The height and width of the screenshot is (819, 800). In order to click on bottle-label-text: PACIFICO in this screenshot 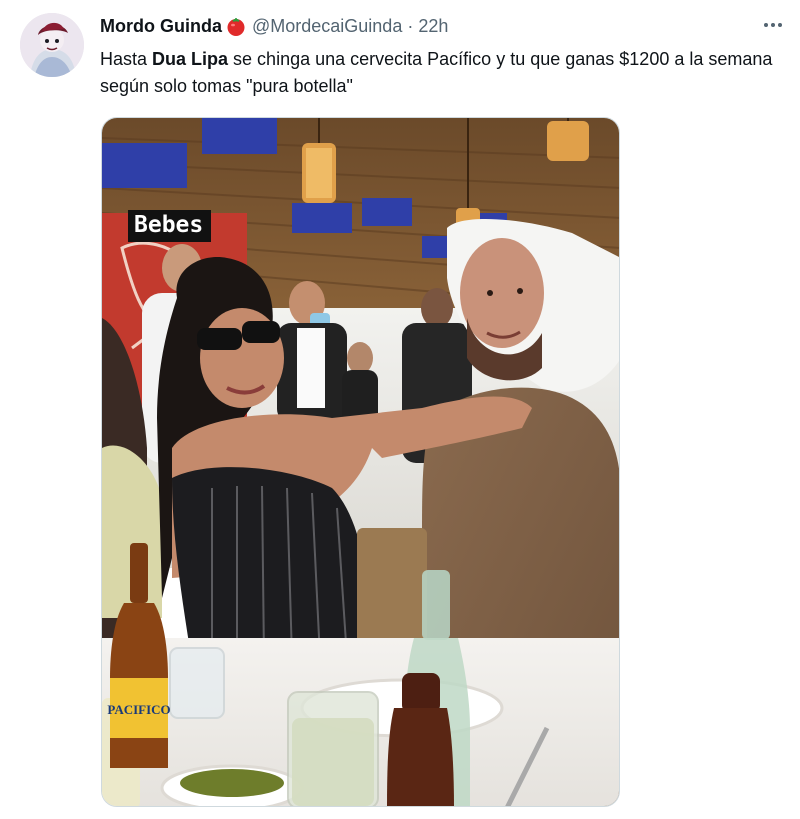, I will do `click(138, 709)`.